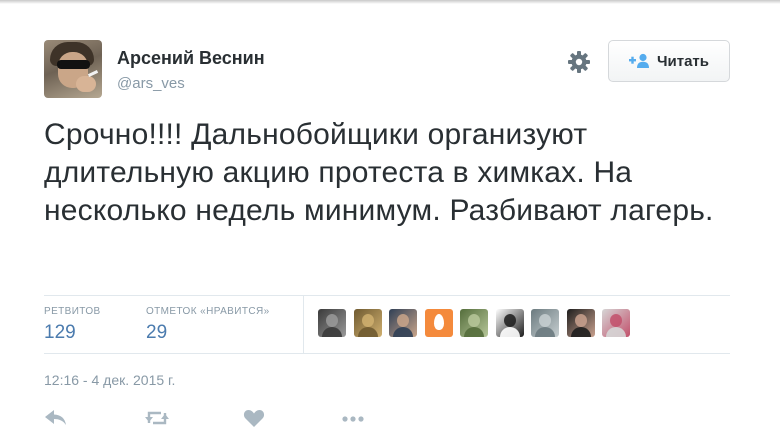 The width and height of the screenshot is (780, 432). I want to click on retweets-count: 129, so click(60, 333).